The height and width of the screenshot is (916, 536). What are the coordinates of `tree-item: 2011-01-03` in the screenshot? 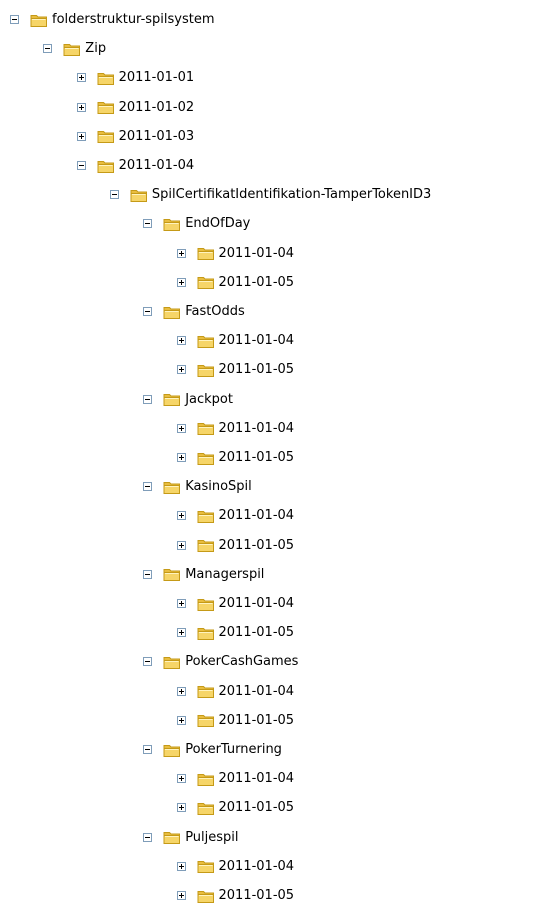 It's located at (135, 136).